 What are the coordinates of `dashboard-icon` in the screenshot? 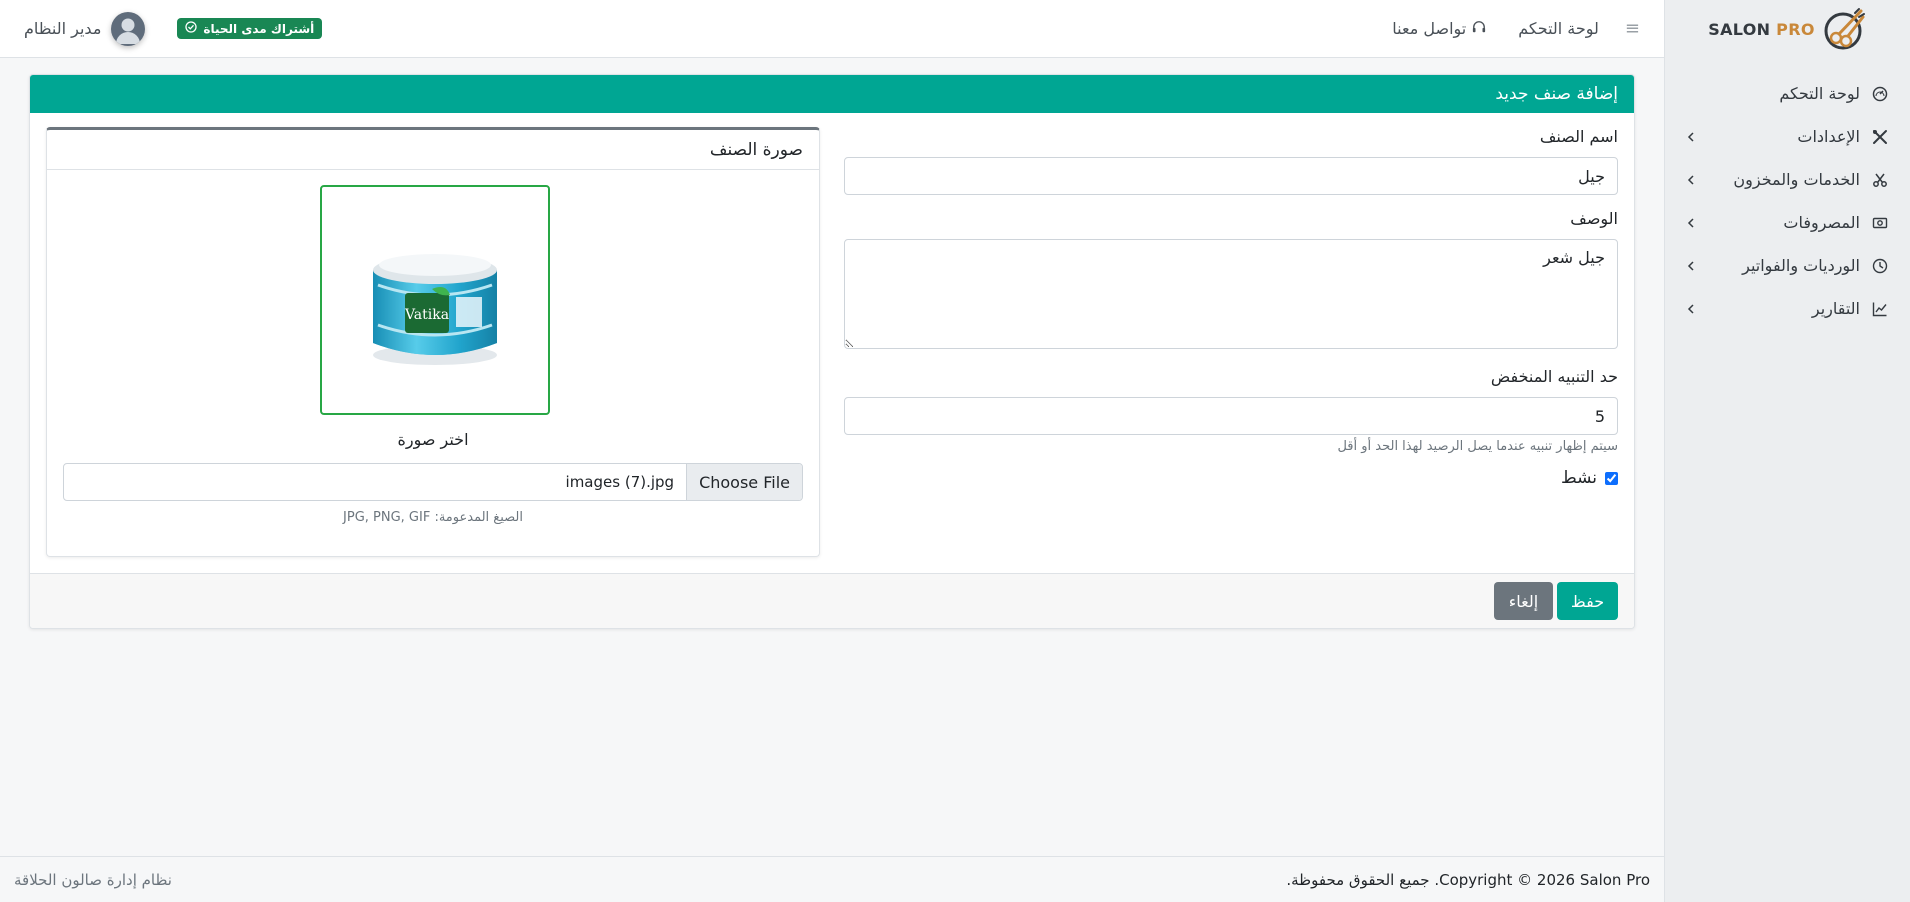 It's located at (1880, 94).